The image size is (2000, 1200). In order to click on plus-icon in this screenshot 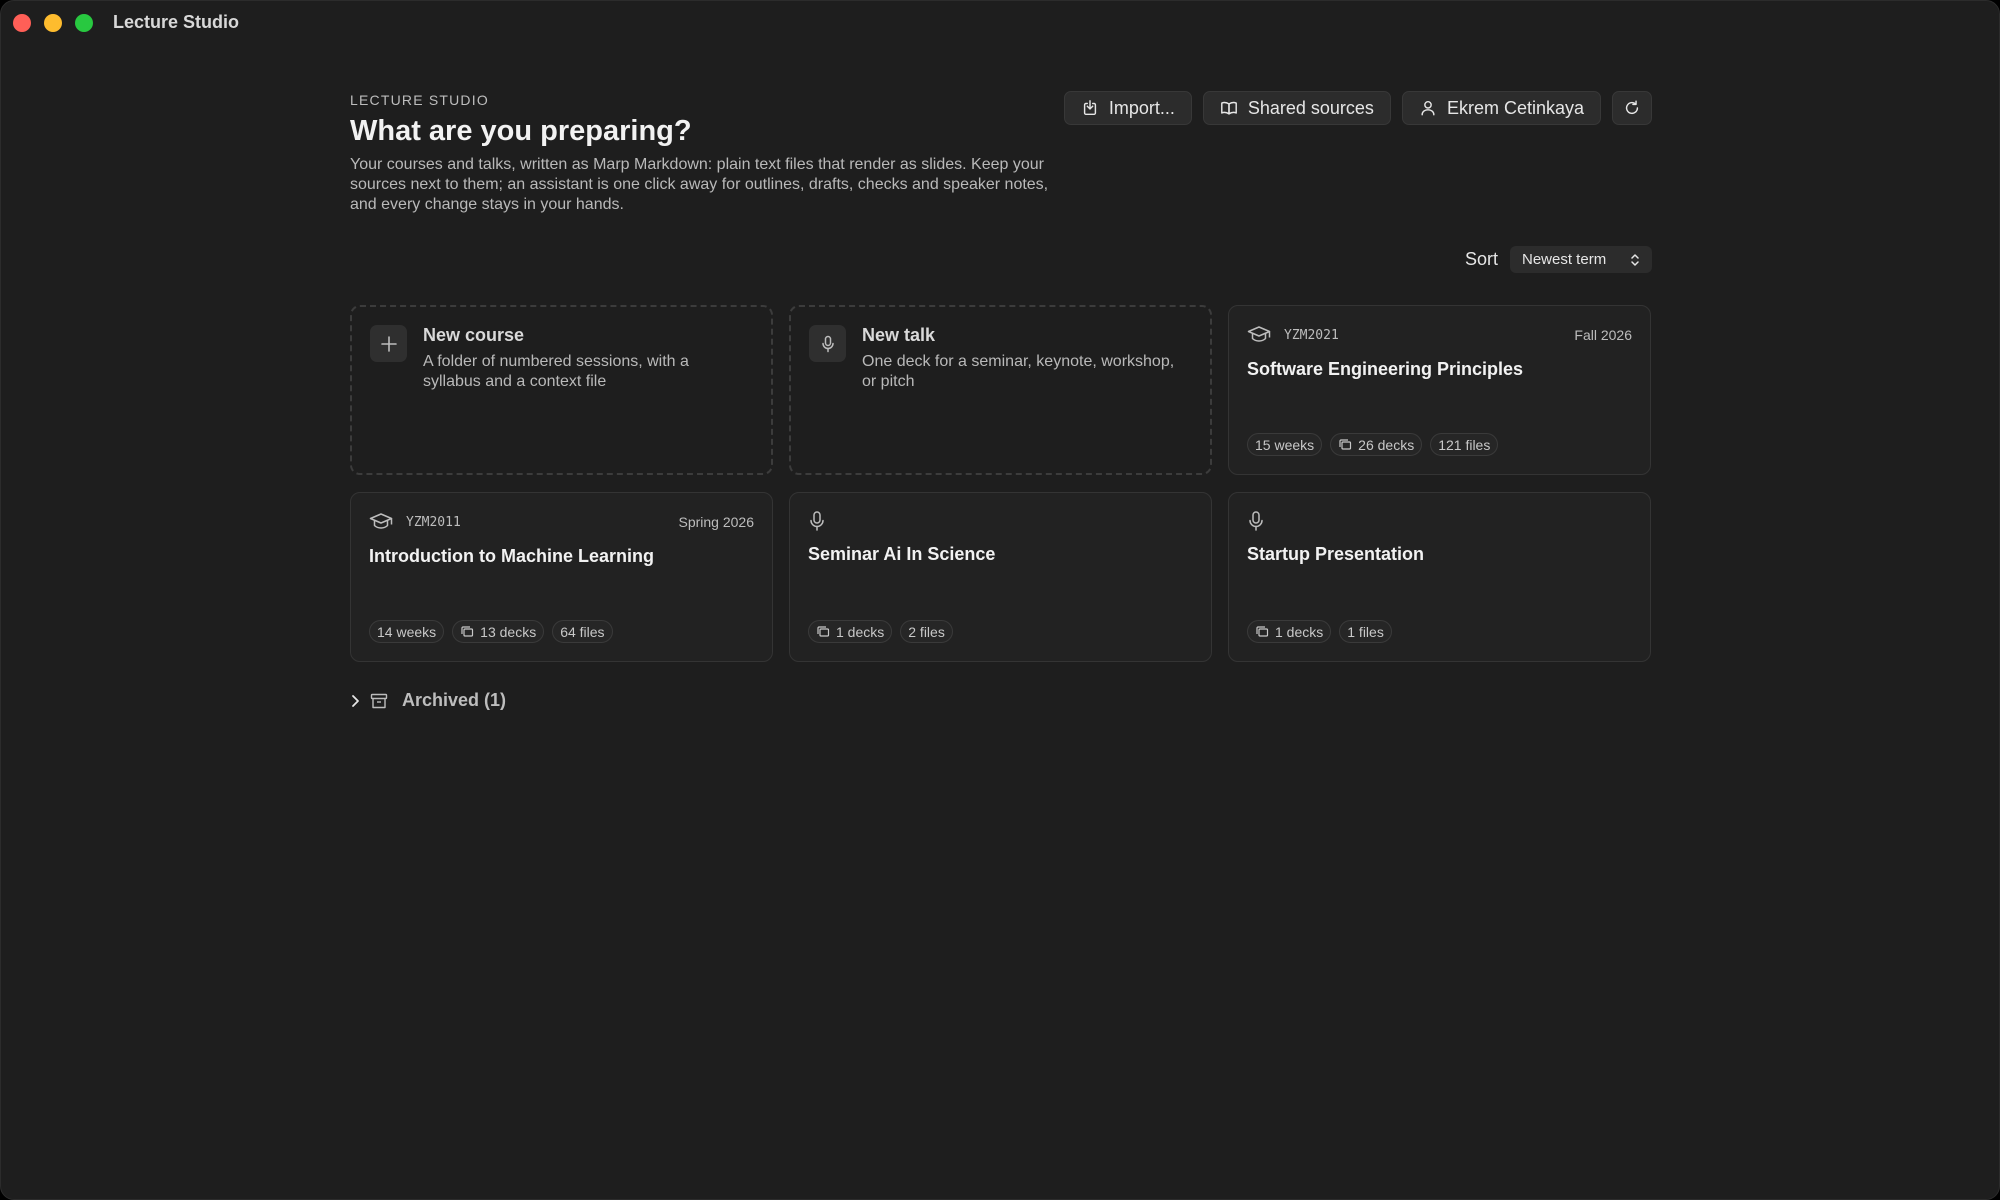, I will do `click(388, 343)`.